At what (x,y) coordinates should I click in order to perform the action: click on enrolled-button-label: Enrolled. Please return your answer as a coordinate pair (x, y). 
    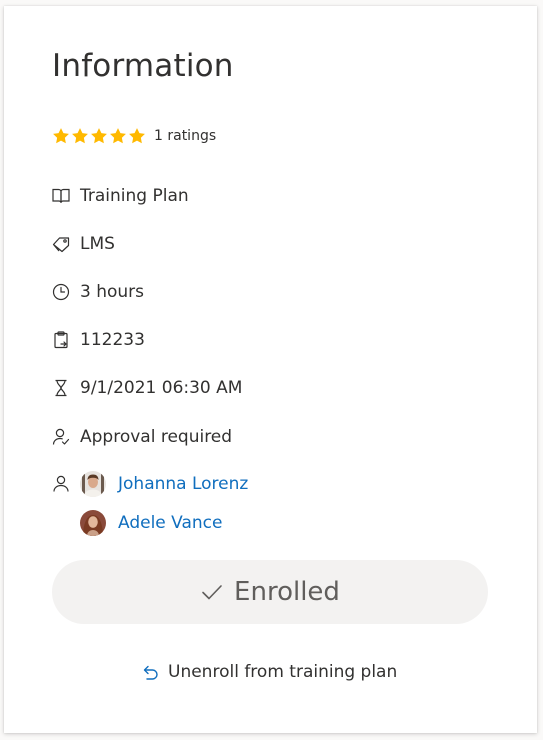
    Looking at the image, I should click on (287, 592).